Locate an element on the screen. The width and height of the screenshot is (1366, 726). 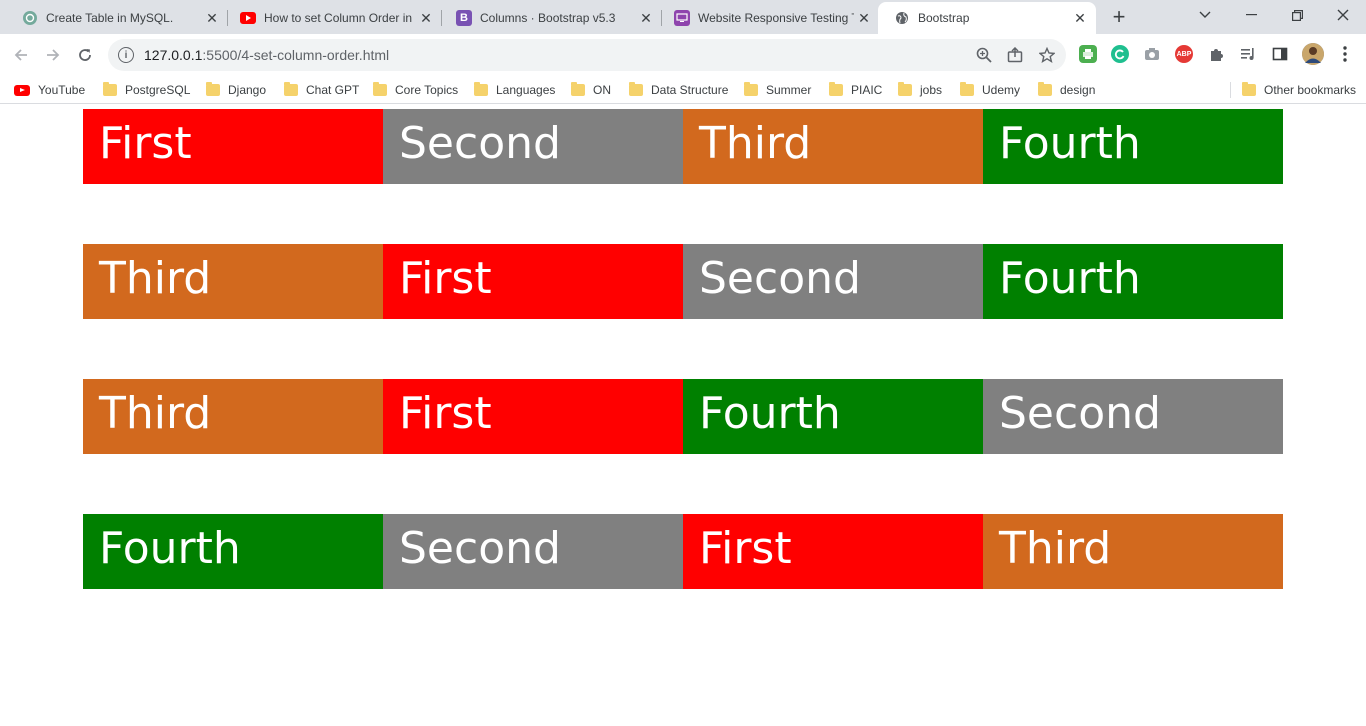
bookmark-django: Django is located at coordinates (236, 90).